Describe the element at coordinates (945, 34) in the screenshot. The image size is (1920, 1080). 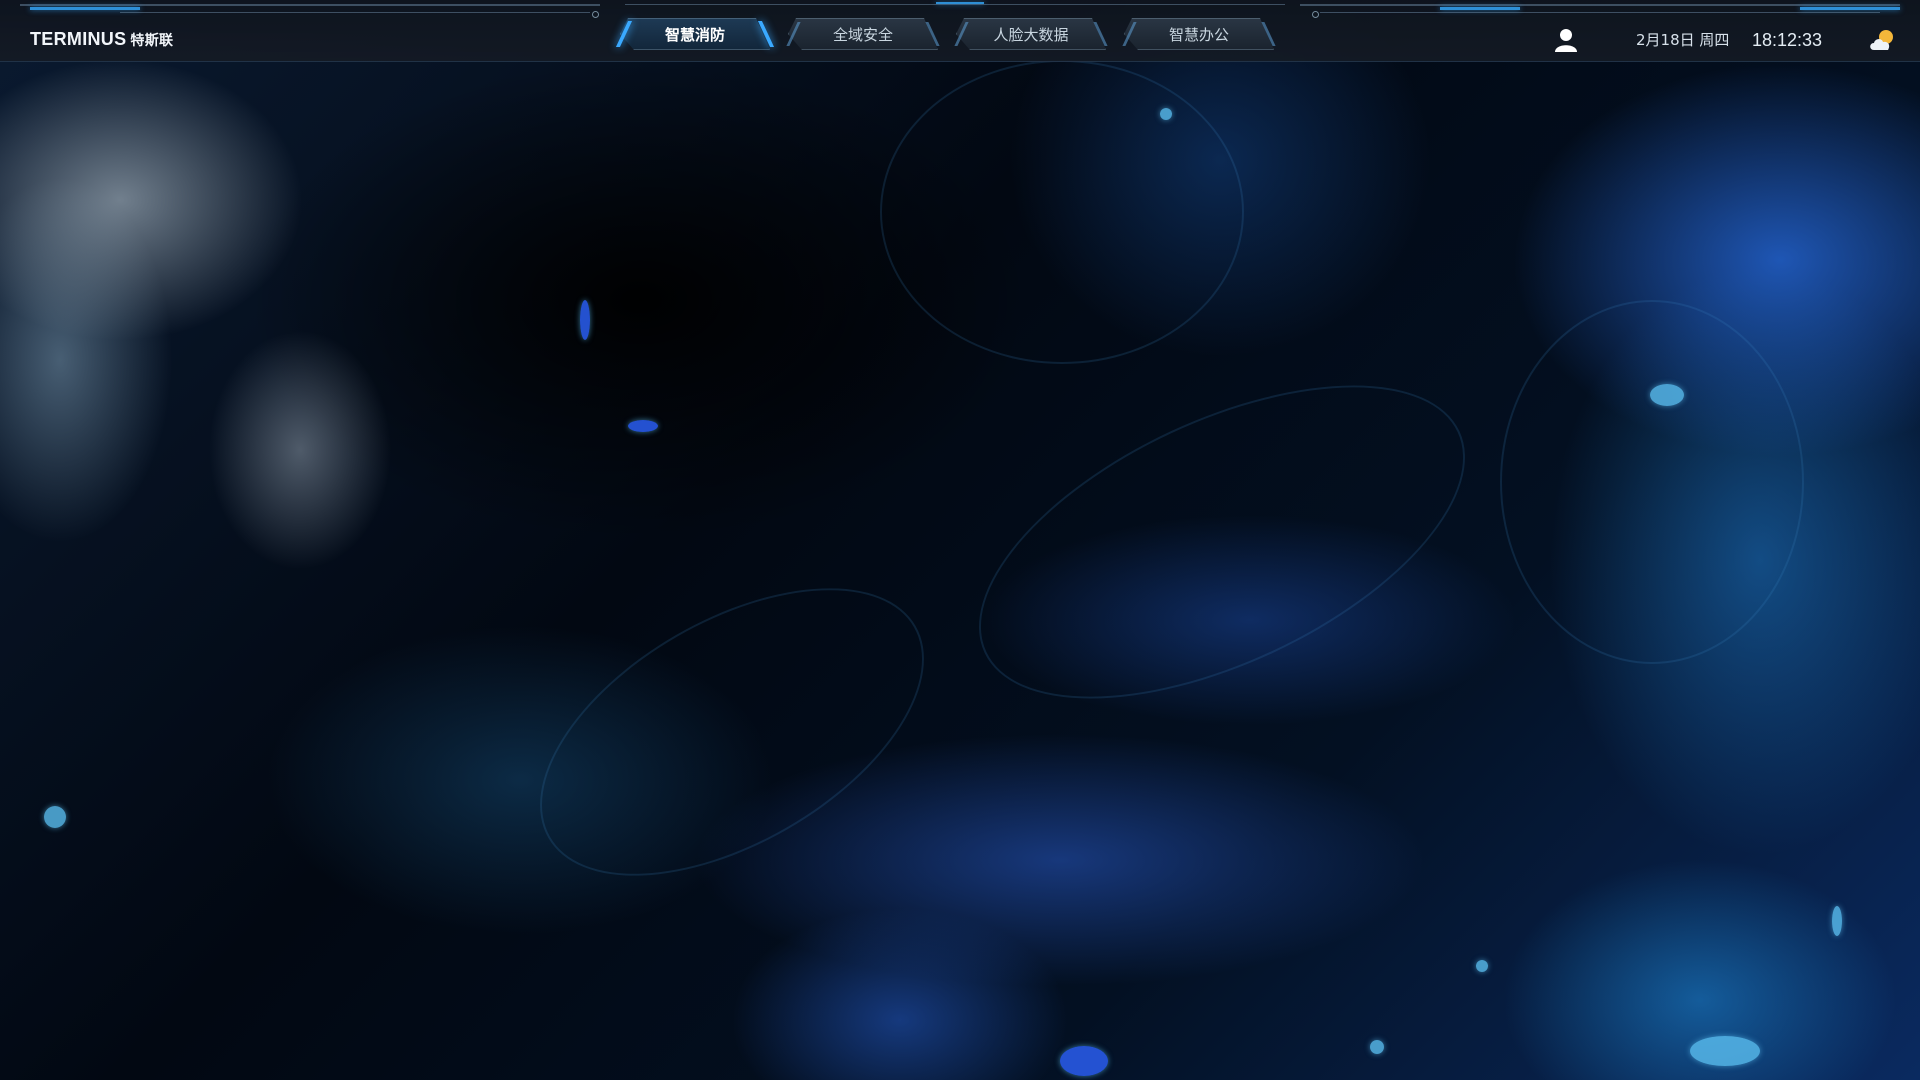
I see `main-nav: 智慧消防 全域安全 人脸大数据 智慧办公` at that location.